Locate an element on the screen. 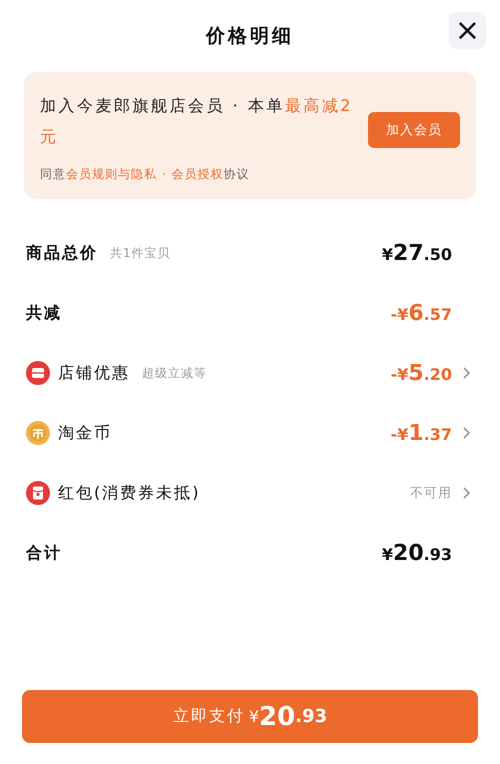  price-amount: ¥20.93 is located at coordinates (417, 553).